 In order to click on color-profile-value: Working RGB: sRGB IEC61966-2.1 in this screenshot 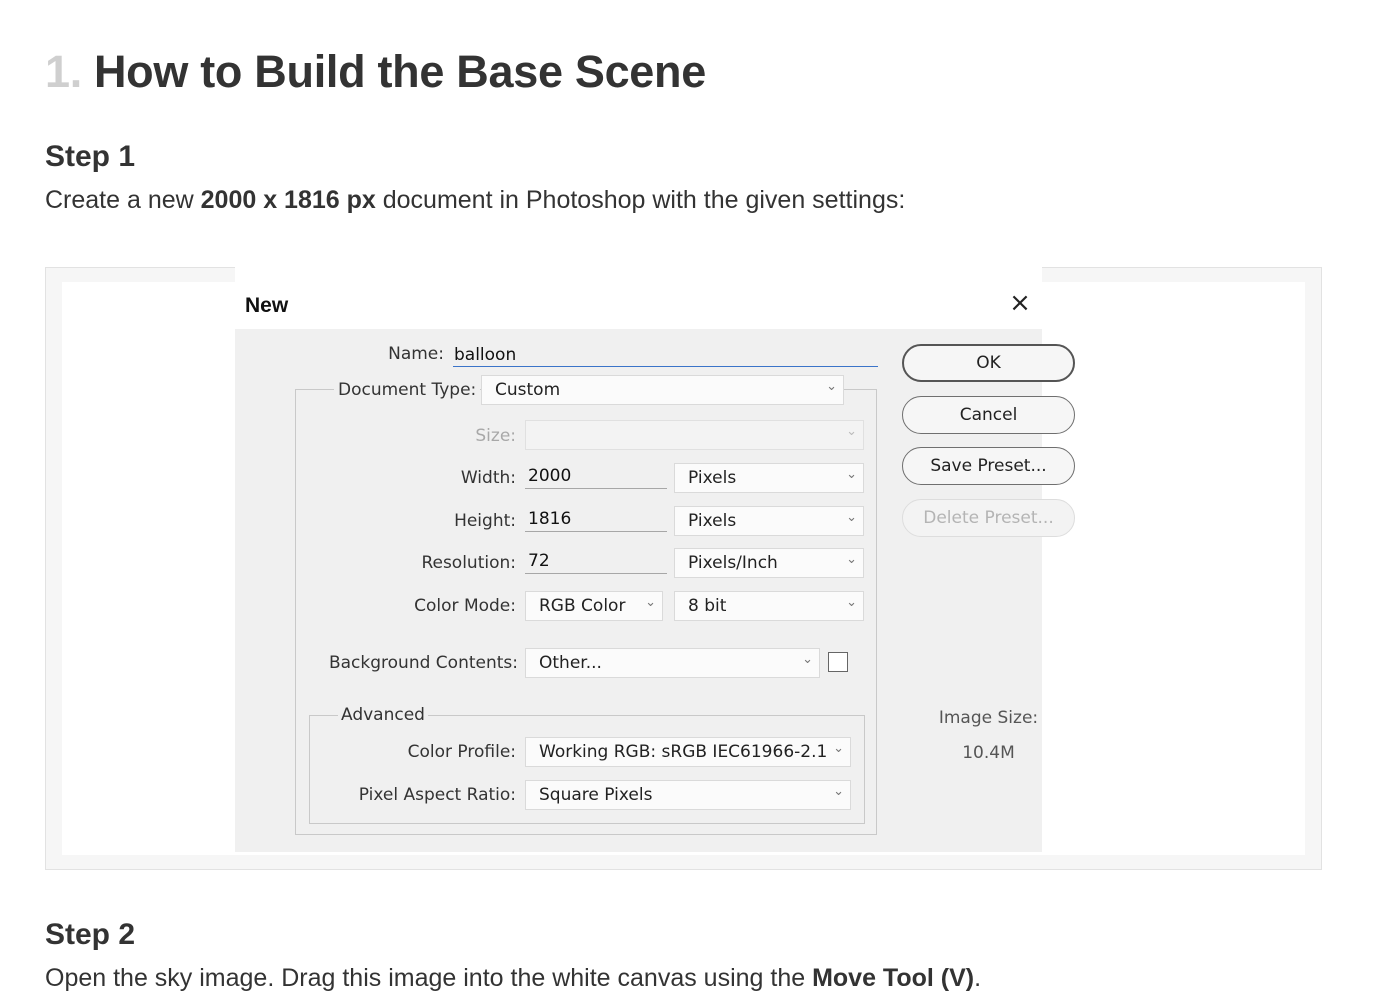, I will do `click(683, 752)`.